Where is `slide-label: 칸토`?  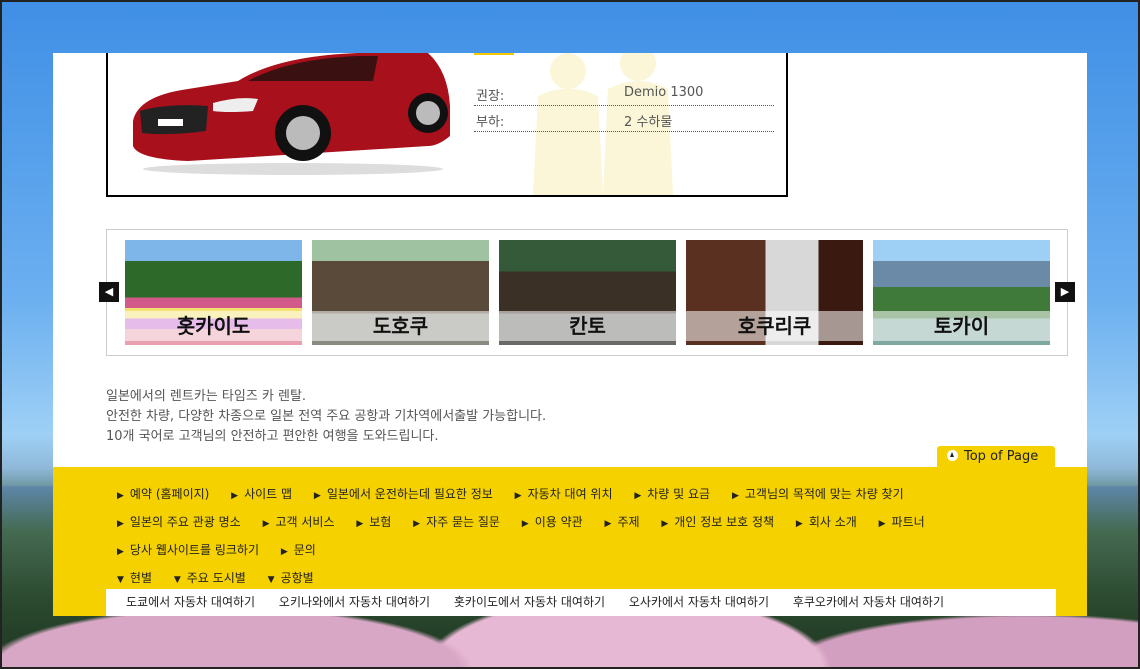 slide-label: 칸토 is located at coordinates (587, 326).